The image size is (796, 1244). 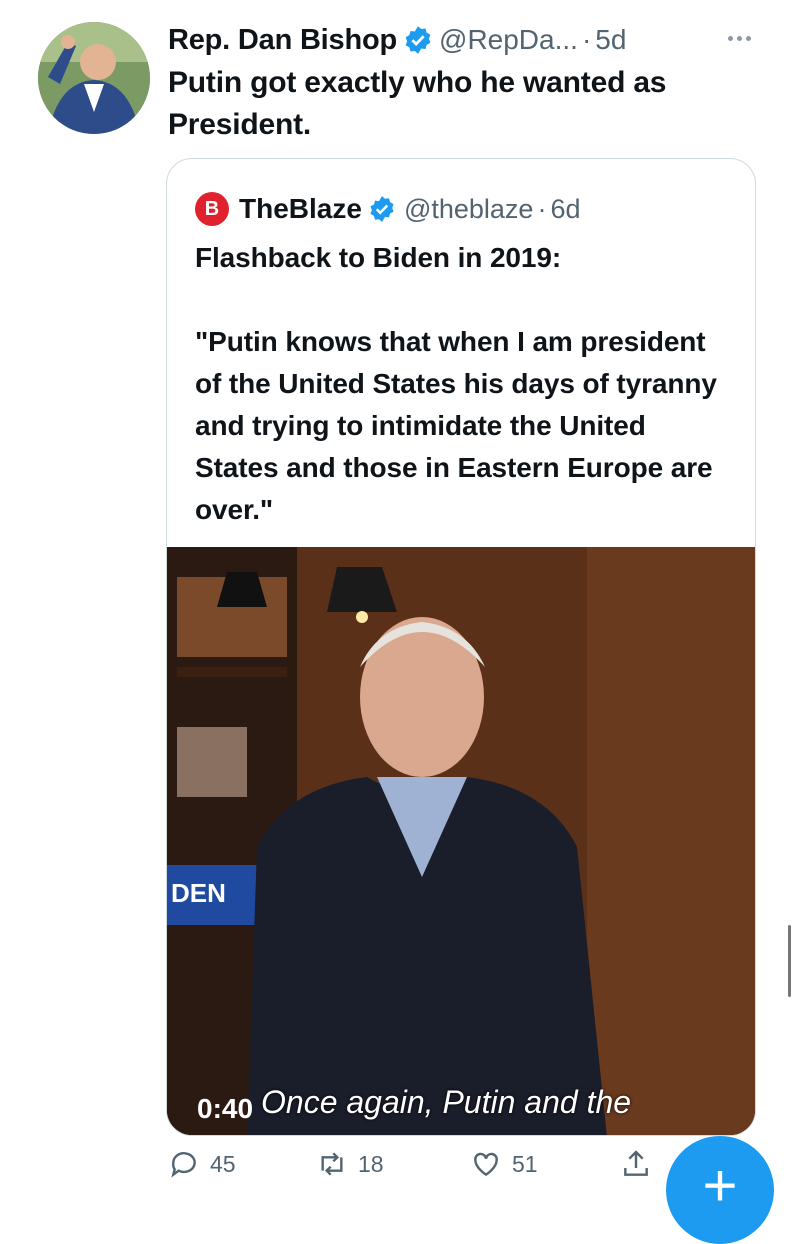 What do you see at coordinates (565, 208) in the screenshot?
I see `quoted-tweet-time: 6d` at bounding box center [565, 208].